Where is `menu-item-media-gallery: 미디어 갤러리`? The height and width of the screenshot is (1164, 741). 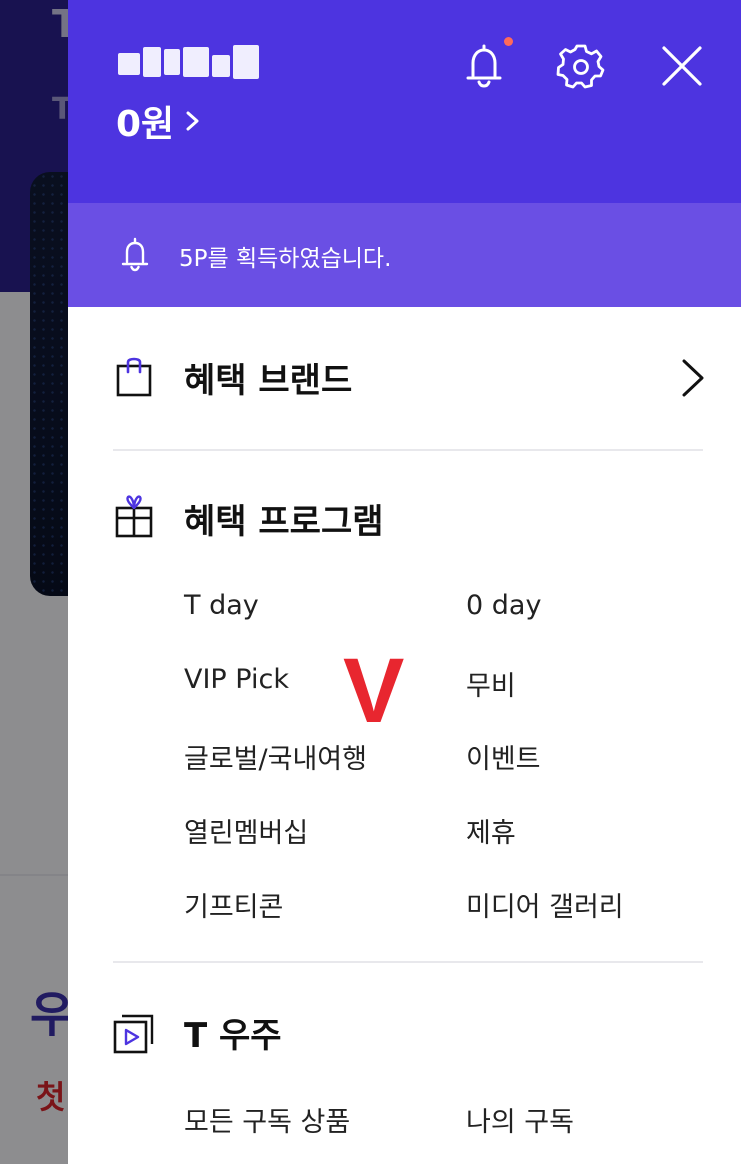
menu-item-media-gallery: 미디어 갤러리 is located at coordinates (545, 904).